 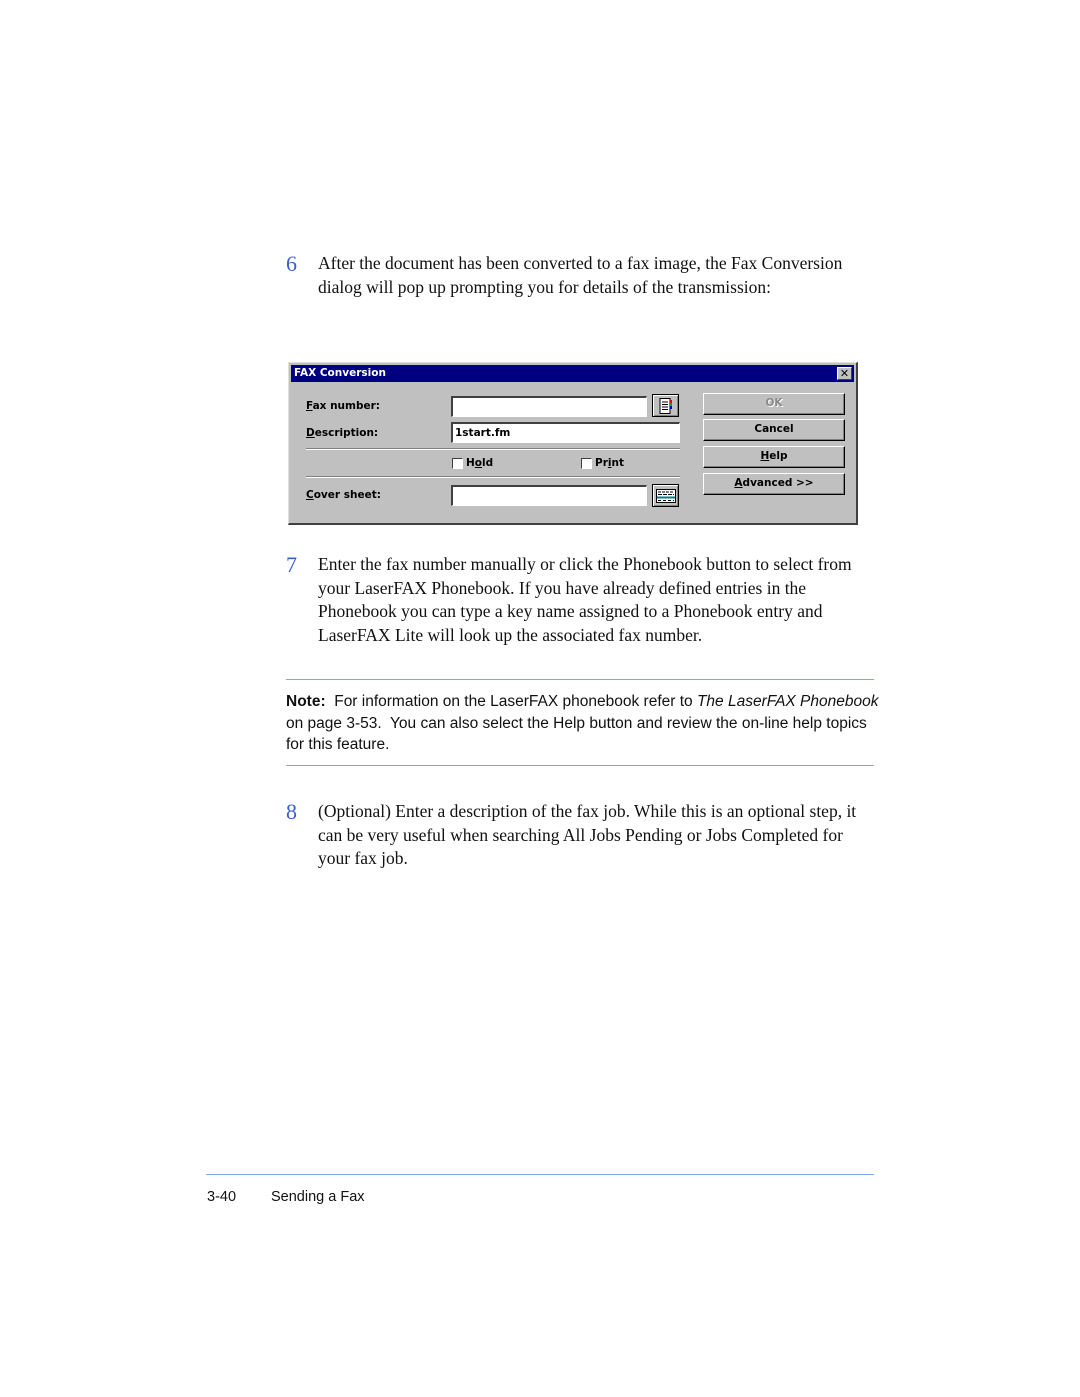 I want to click on cover-sheet-button, so click(x=665, y=495).